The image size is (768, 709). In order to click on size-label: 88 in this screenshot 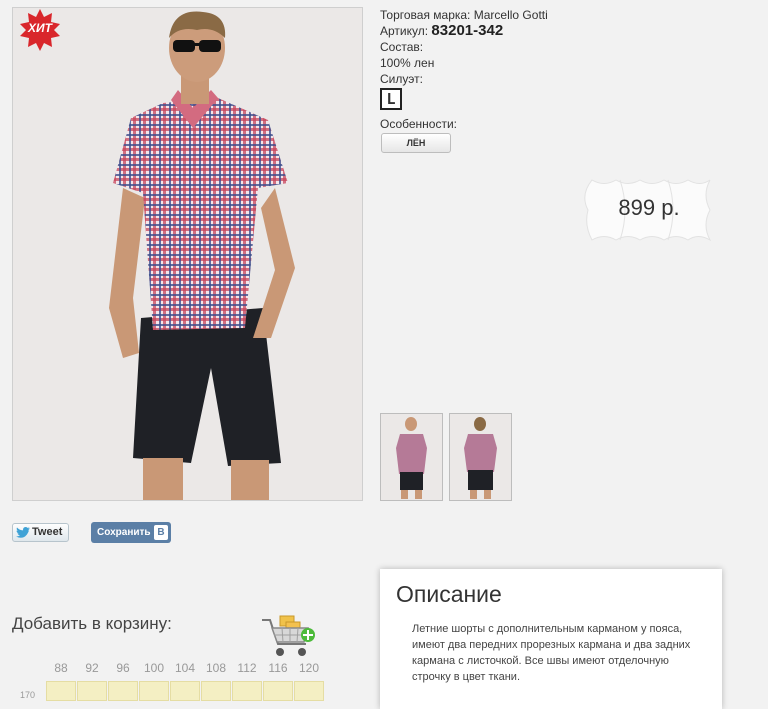, I will do `click(61, 668)`.